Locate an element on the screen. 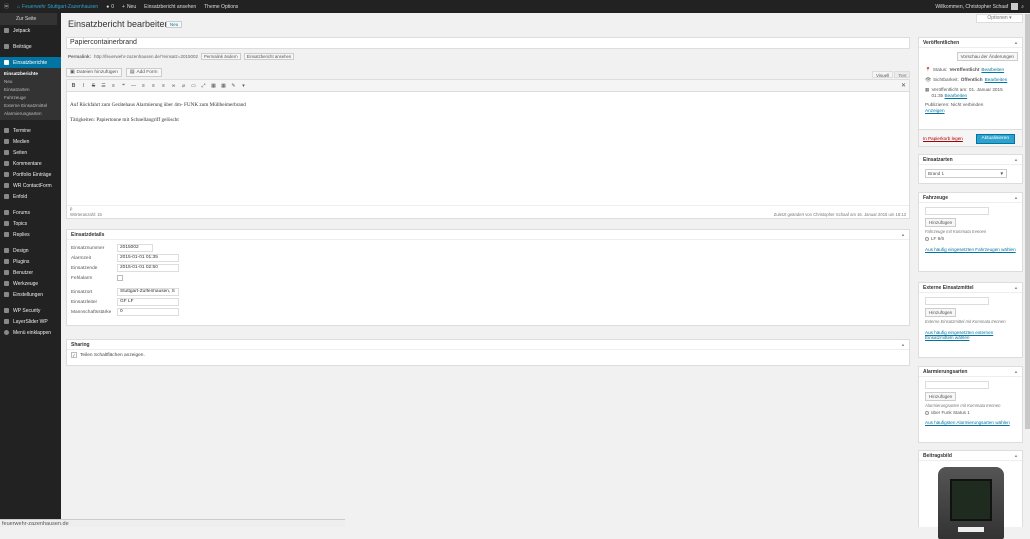 This screenshot has width=1030, height=539. edit-date-link: Bearbeiten is located at coordinates (955, 95).